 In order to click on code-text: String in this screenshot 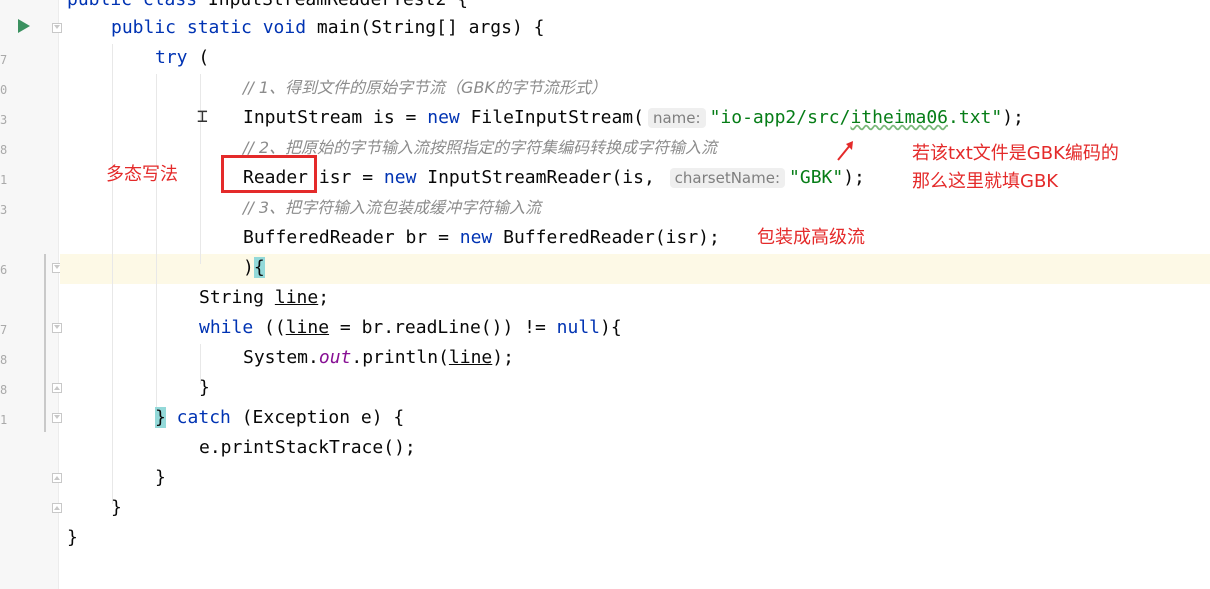, I will do `click(237, 297)`.